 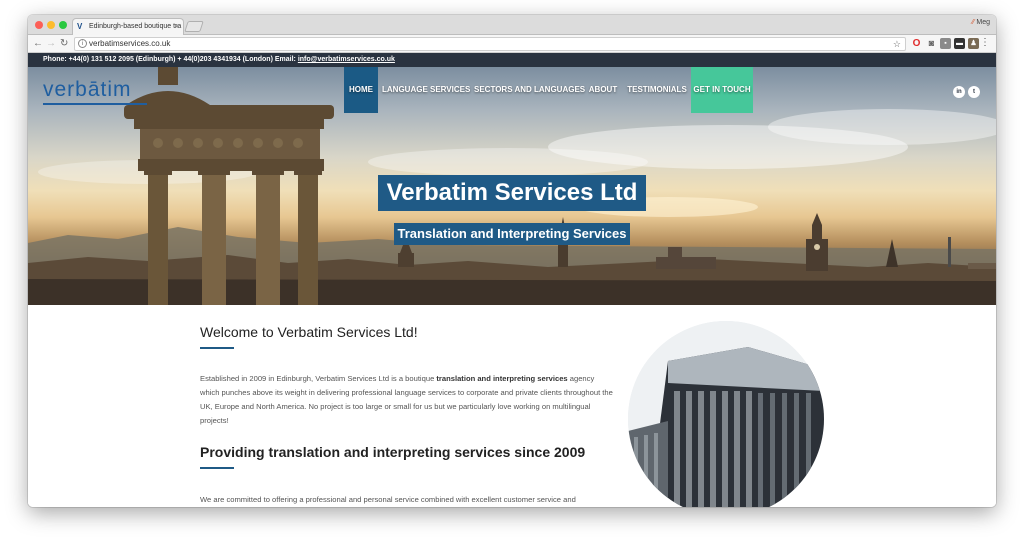 I want to click on nav-sectors-and-languages: SECTORS AND LANGUAGES, so click(x=529, y=90).